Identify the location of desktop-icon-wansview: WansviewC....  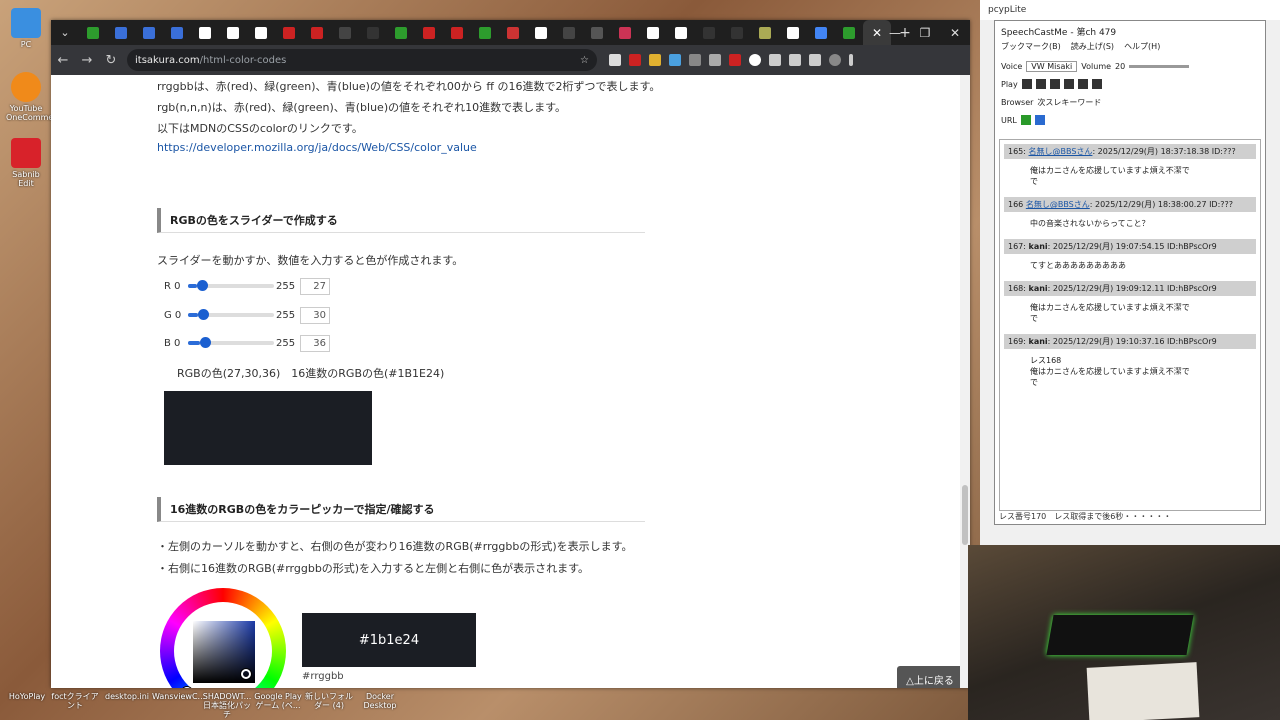
(178, 696).